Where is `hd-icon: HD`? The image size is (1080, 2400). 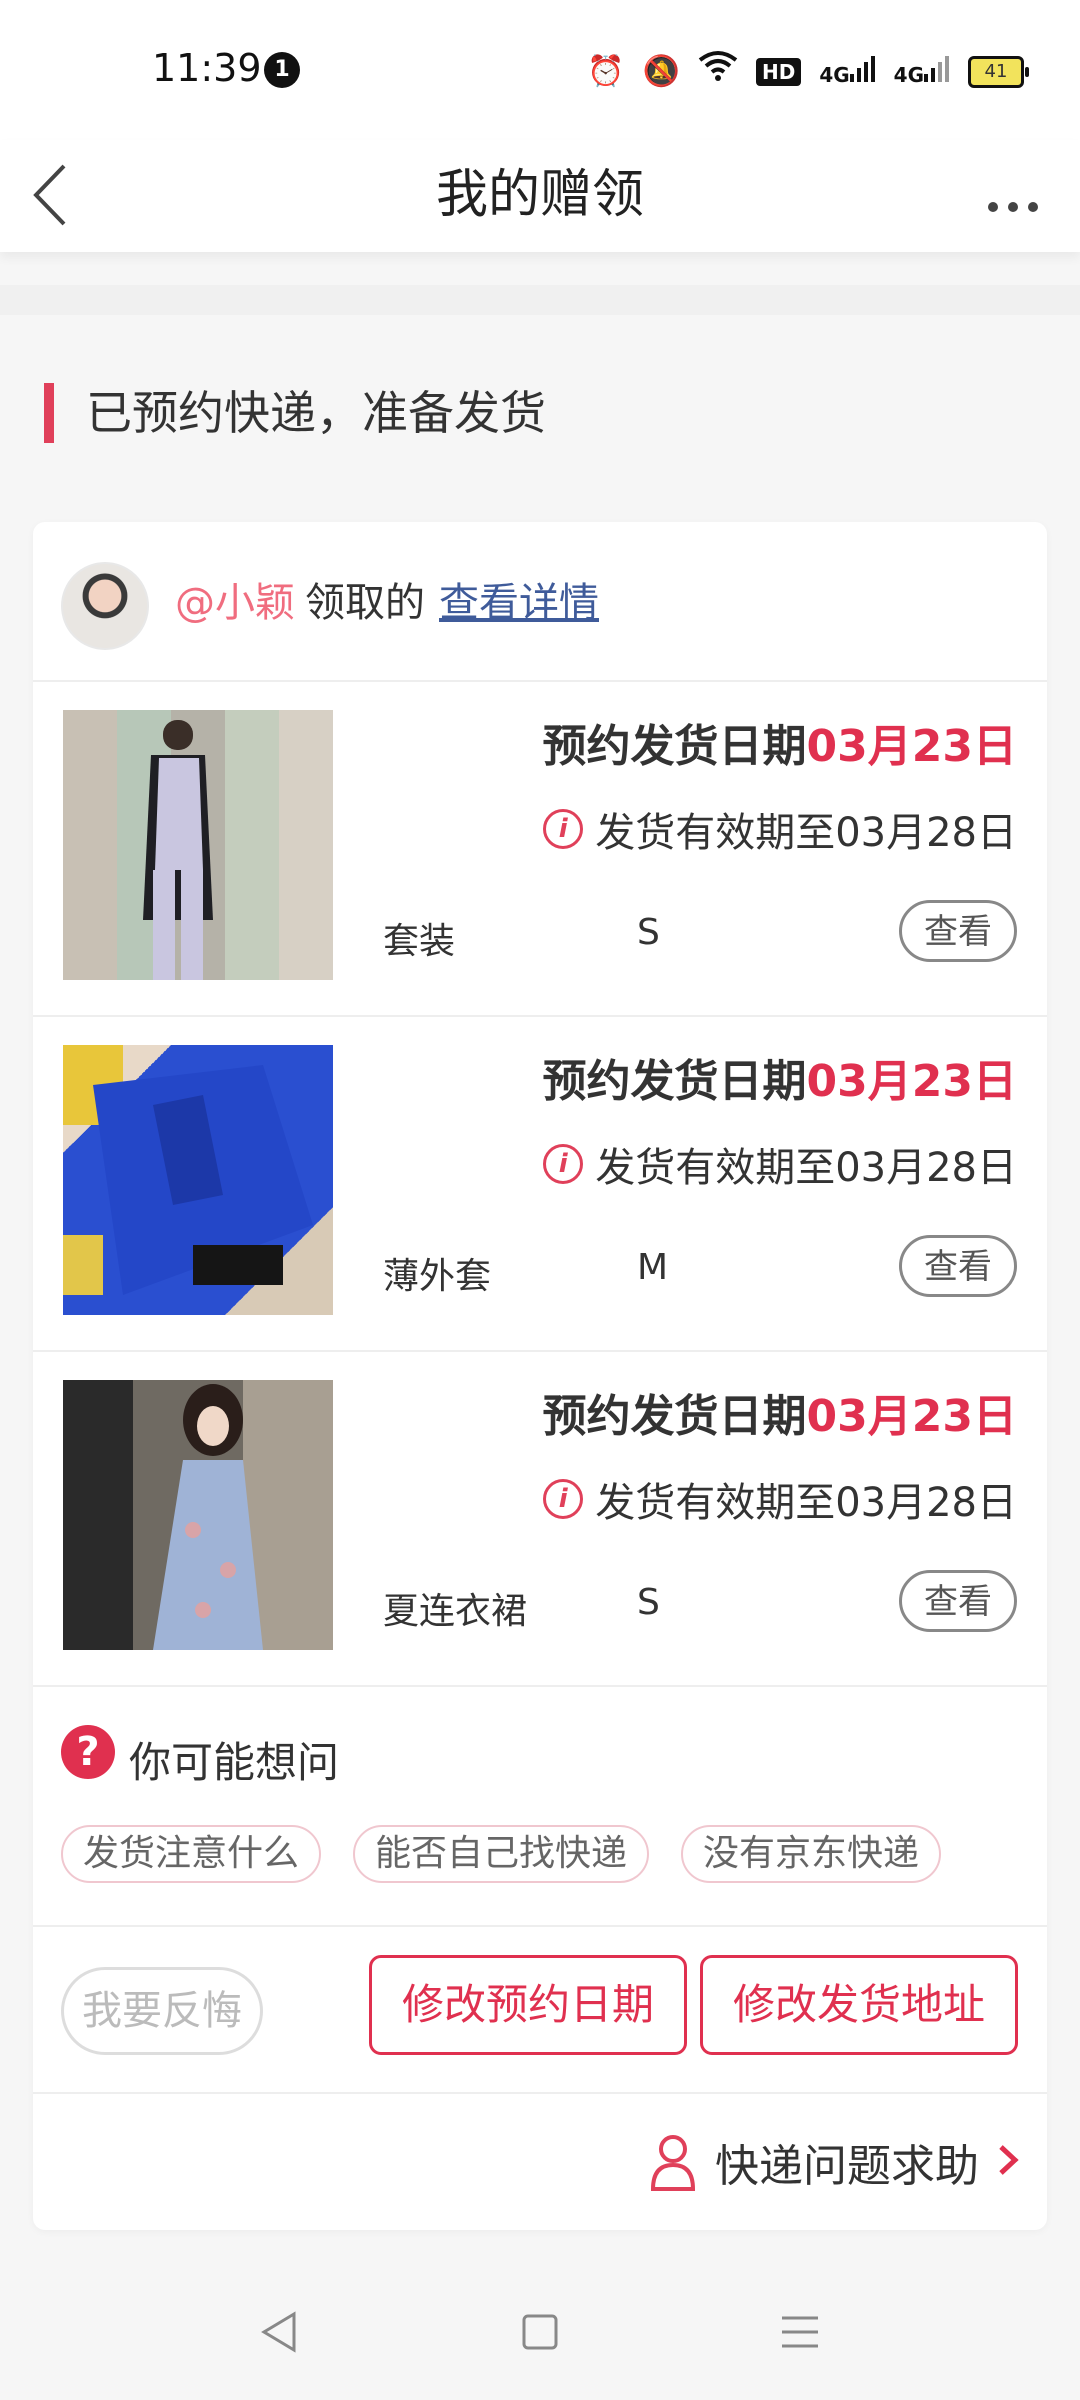
hd-icon: HD is located at coordinates (778, 71).